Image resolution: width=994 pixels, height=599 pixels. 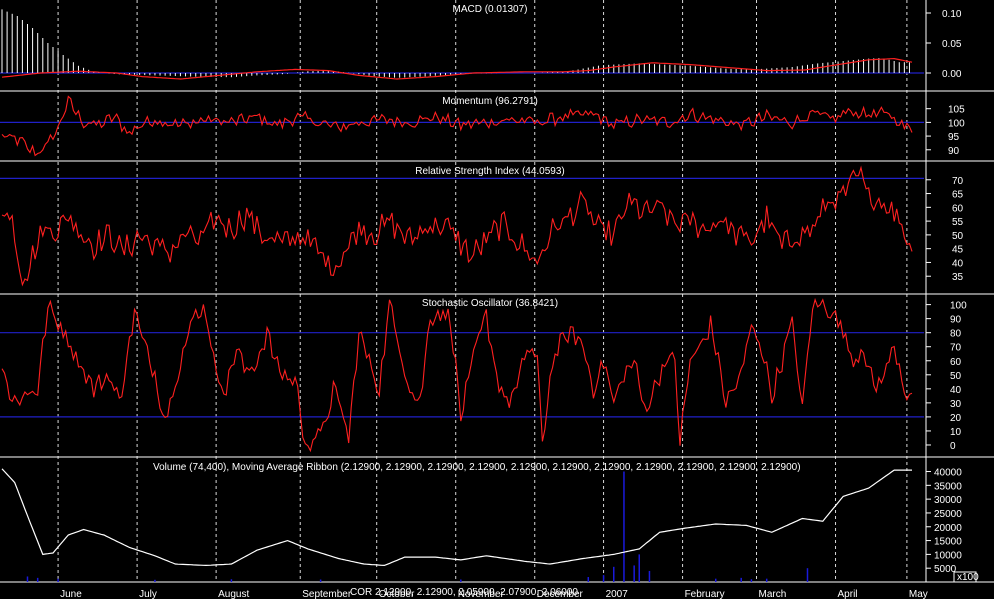 What do you see at coordinates (956, 432) in the screenshot?
I see `y-tick-label: 10` at bounding box center [956, 432].